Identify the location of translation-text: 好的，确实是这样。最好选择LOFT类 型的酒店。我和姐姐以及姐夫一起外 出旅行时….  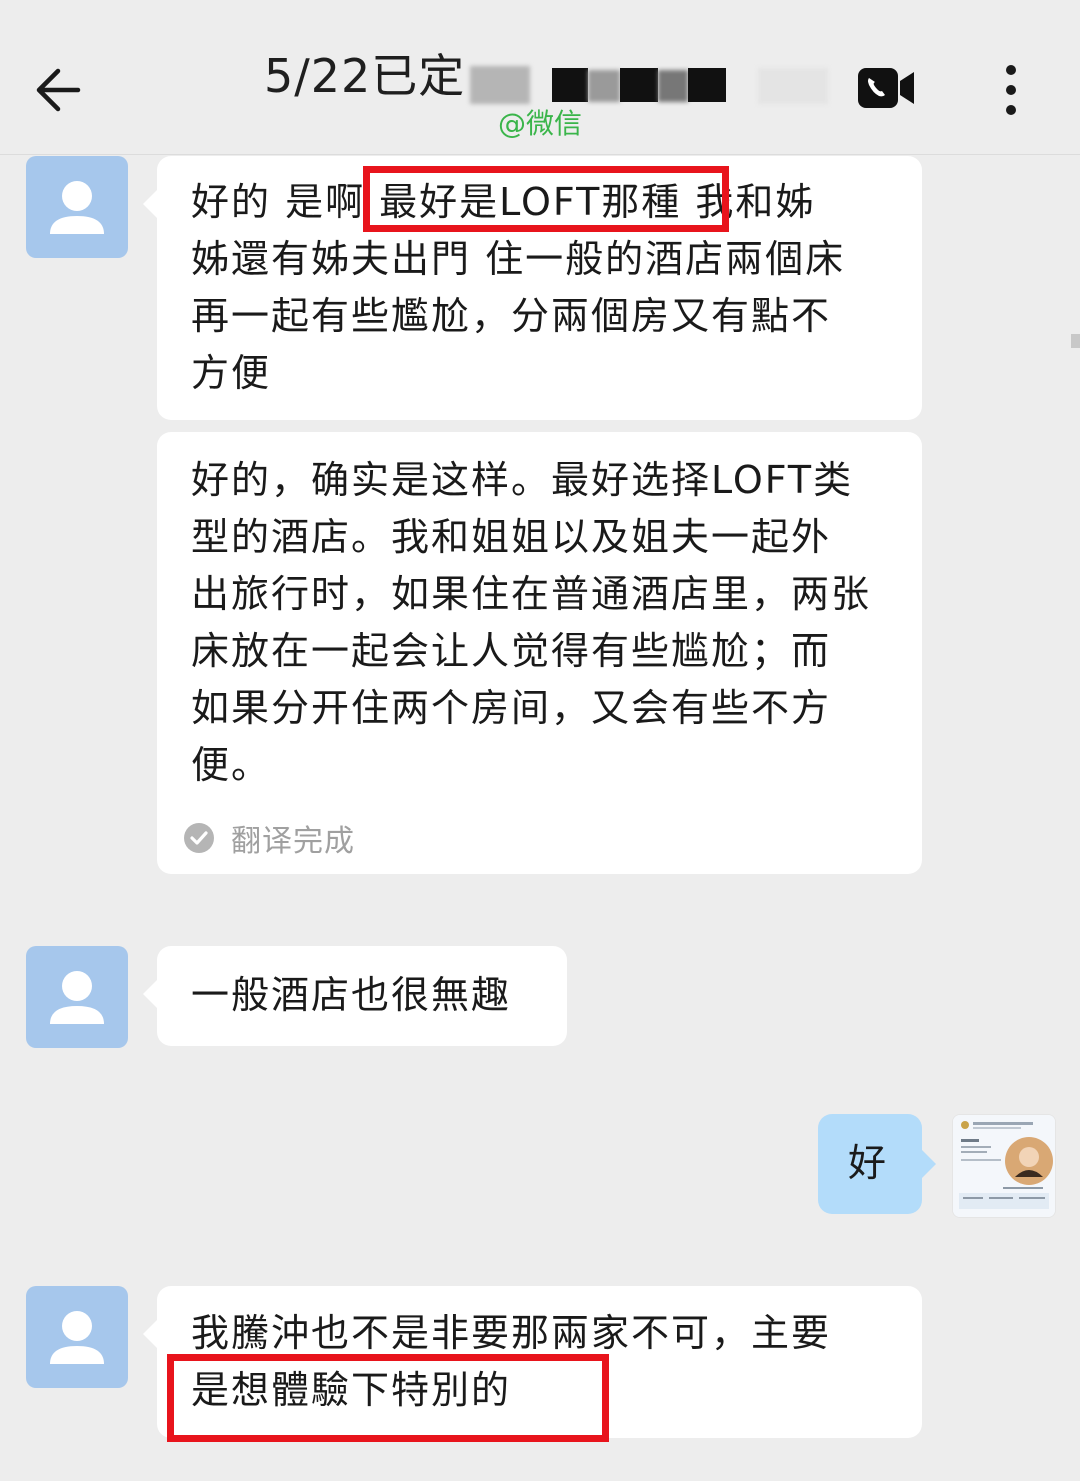
(531, 622).